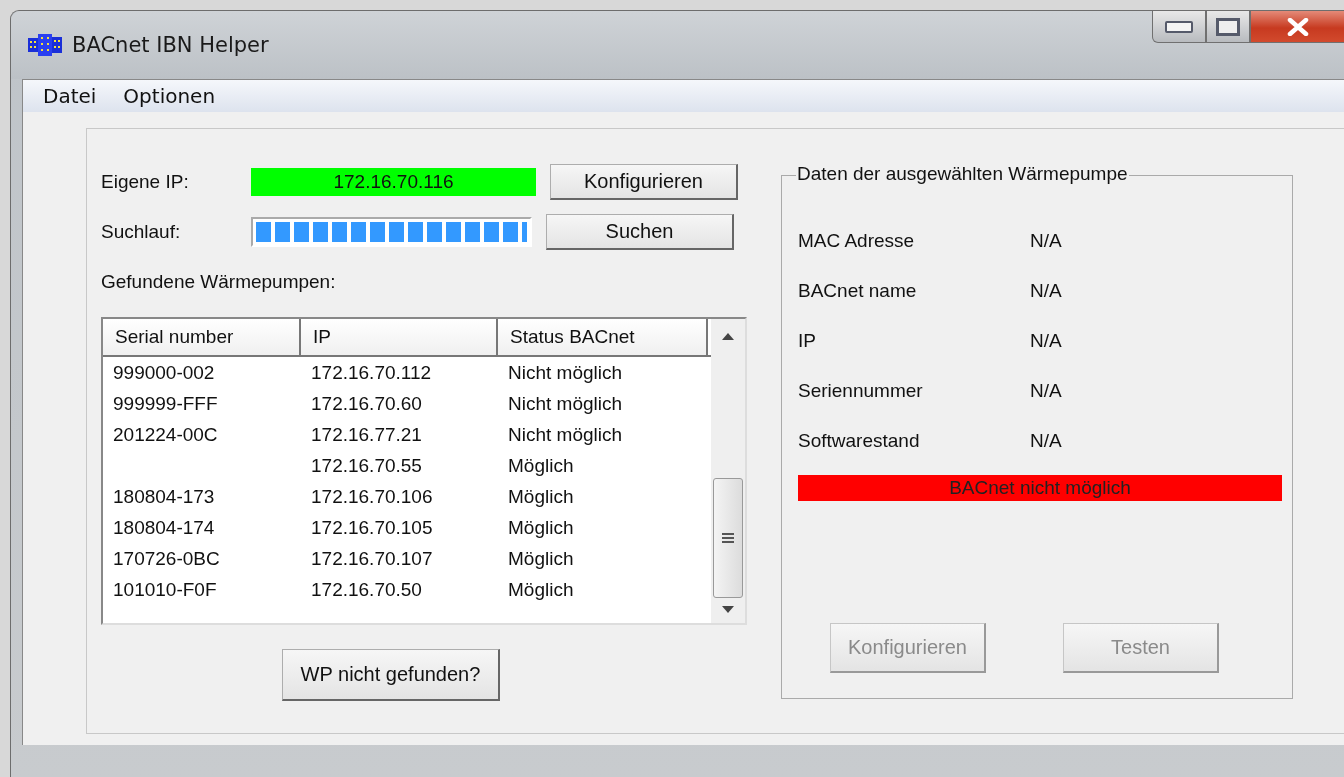 This screenshot has height=777, width=1344. I want to click on maximize-button, so click(1228, 27).